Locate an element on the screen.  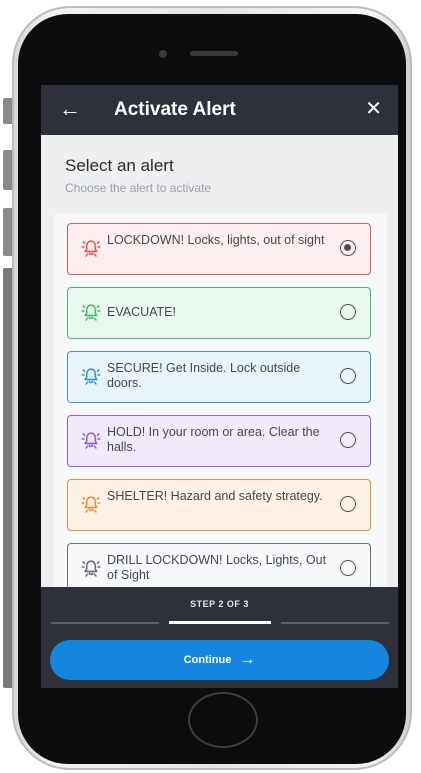
continue-button: Continue → is located at coordinates (219, 660).